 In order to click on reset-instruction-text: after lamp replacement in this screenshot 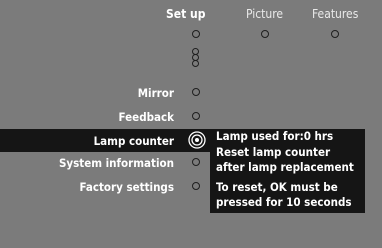, I will do `click(285, 167)`.